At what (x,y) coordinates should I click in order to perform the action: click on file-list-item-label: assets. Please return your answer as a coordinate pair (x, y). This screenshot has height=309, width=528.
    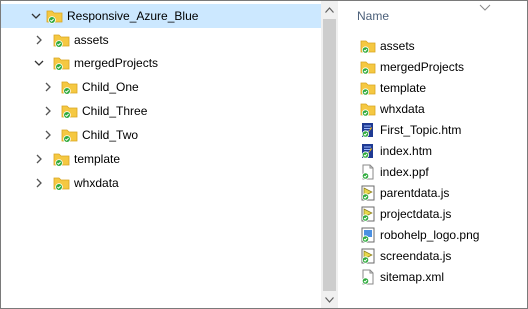
    Looking at the image, I should click on (397, 45).